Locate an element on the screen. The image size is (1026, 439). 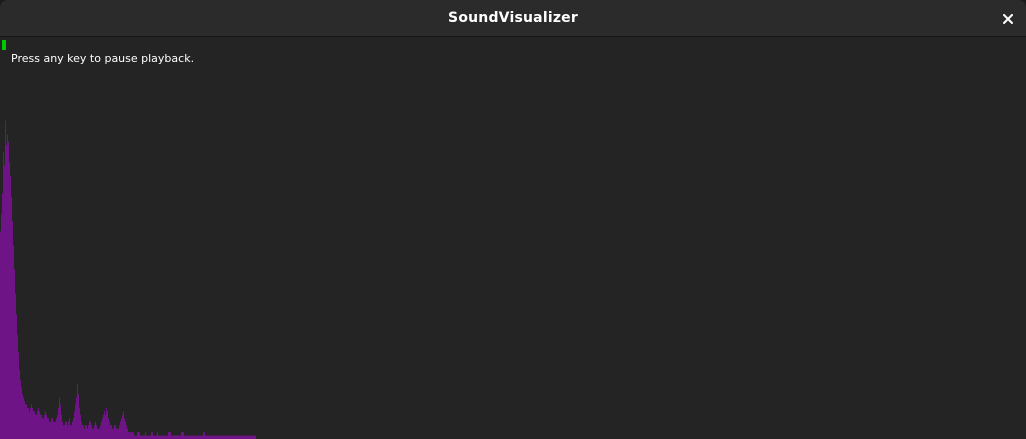
title-bar: SoundVisualizer is located at coordinates (513, 18).